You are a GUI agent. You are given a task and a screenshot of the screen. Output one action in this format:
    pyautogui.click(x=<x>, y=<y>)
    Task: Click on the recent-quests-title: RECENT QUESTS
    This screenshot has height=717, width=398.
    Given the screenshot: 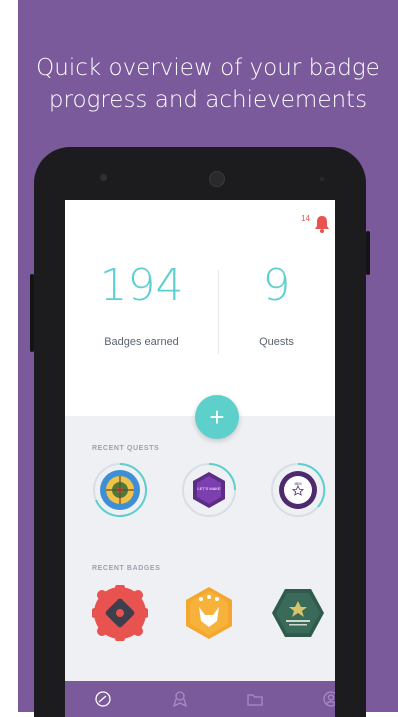 What is the action you would take?
    pyautogui.click(x=126, y=448)
    